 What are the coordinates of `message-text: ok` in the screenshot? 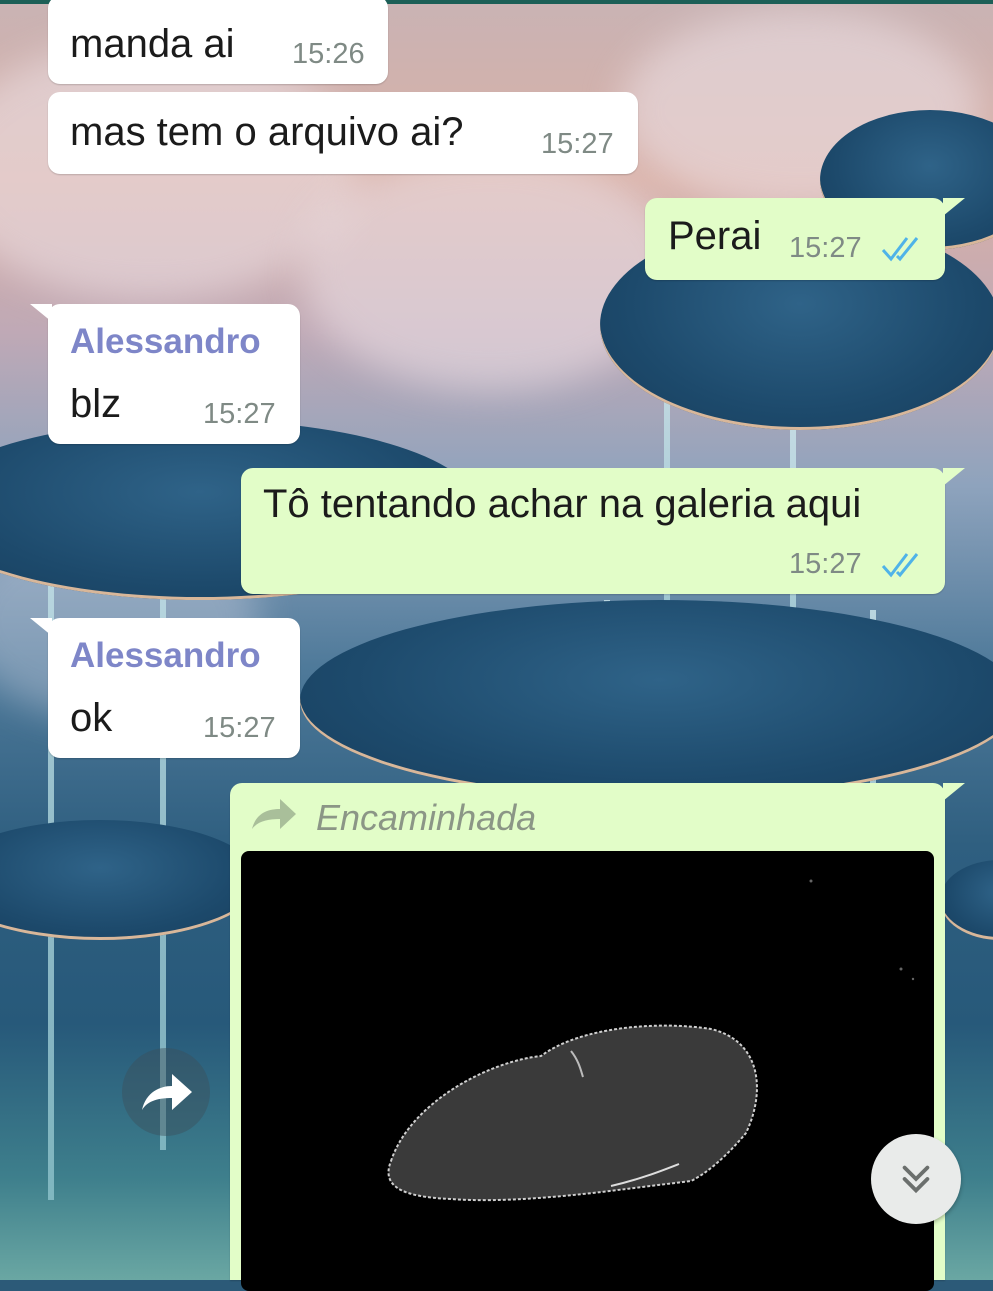 It's located at (91, 718).